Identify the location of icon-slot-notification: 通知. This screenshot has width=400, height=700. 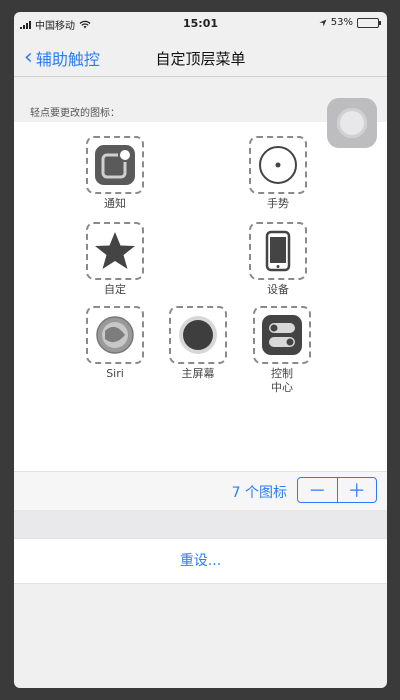
(115, 173).